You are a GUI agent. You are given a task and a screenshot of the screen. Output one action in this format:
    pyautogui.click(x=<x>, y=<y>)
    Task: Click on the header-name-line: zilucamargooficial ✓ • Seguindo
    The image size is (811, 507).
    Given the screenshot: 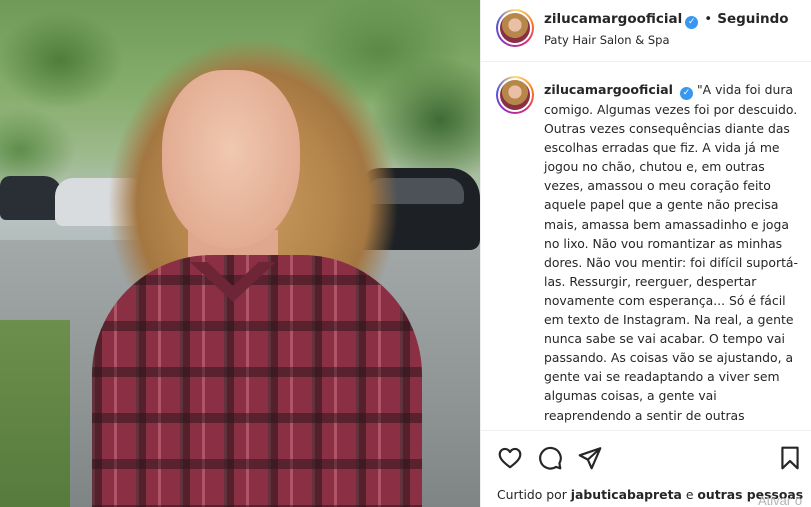 What is the action you would take?
    pyautogui.click(x=666, y=20)
    